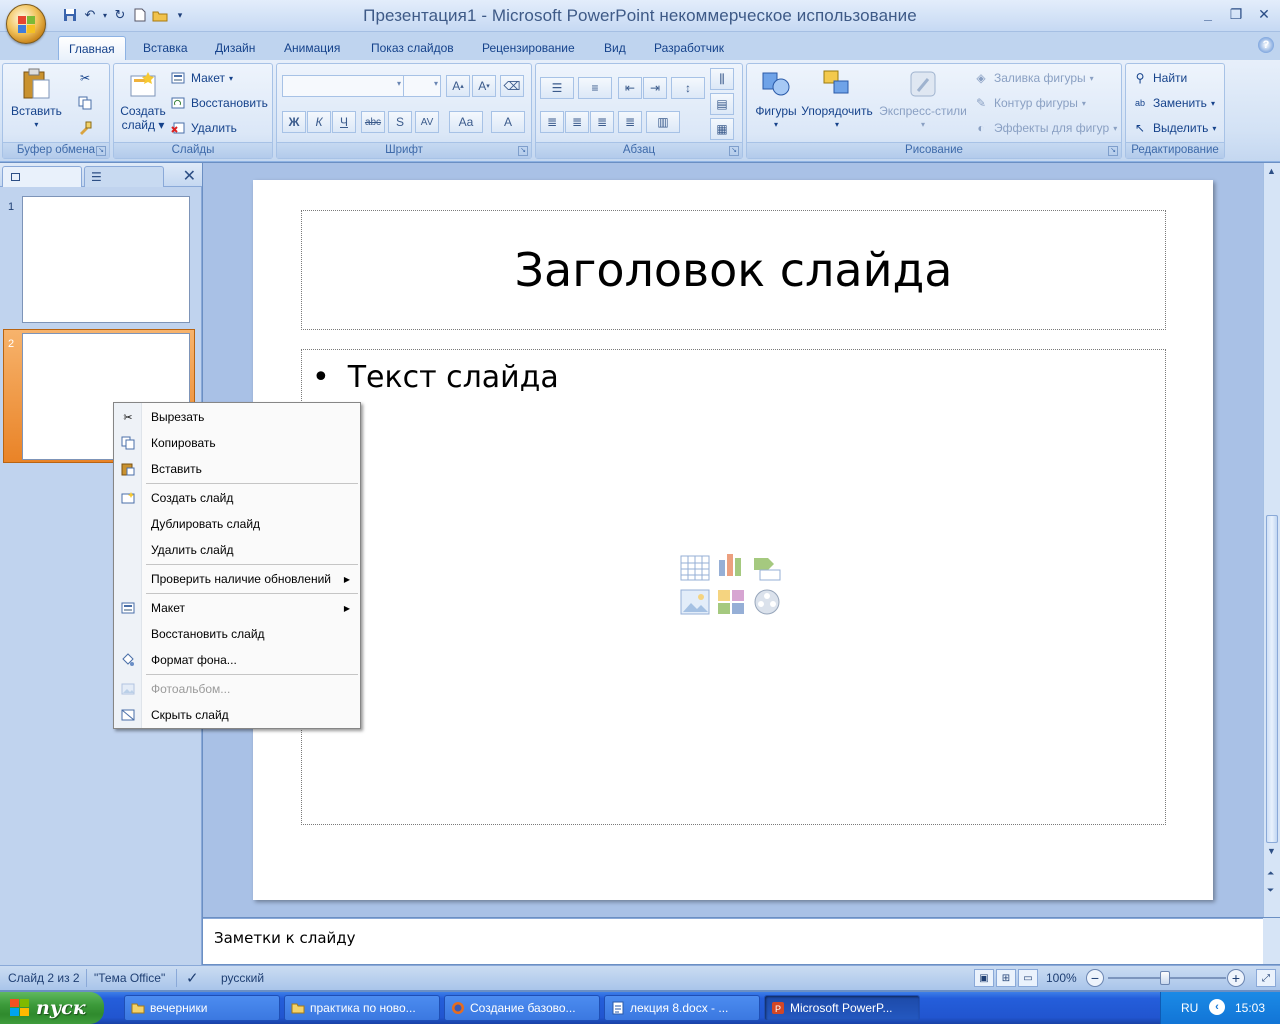  Describe the element at coordinates (466, 122) in the screenshot. I see `change-case-button: Aa` at that location.